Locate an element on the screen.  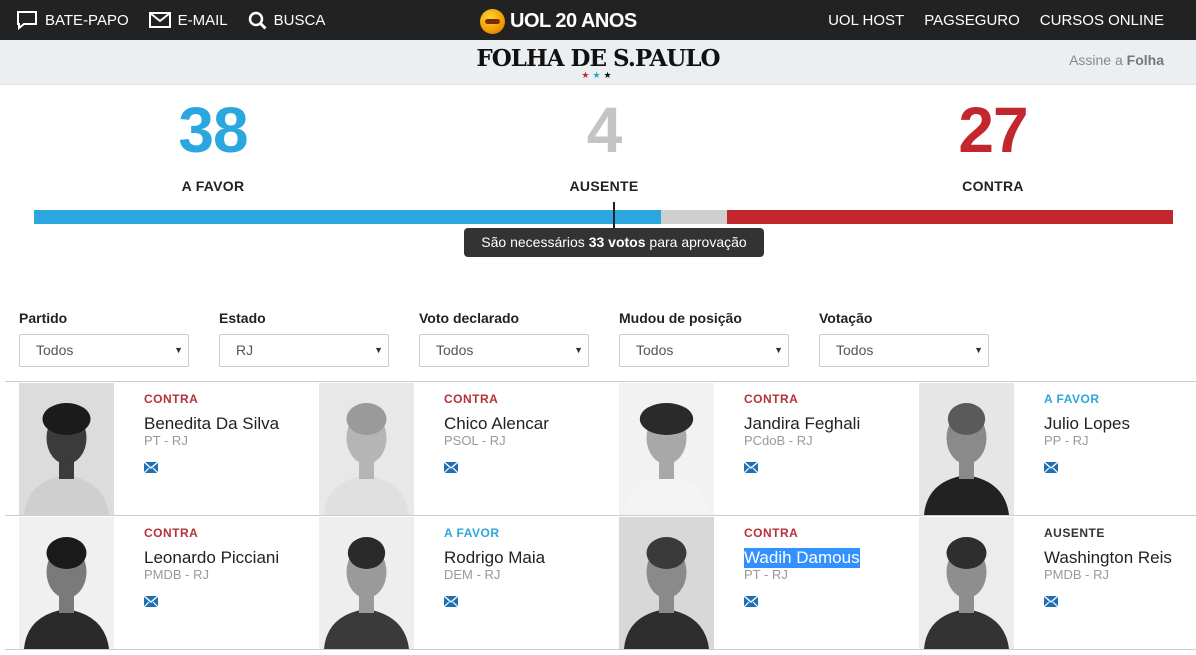
mudou-posicao-select: Todos ▼ is located at coordinates (704, 350).